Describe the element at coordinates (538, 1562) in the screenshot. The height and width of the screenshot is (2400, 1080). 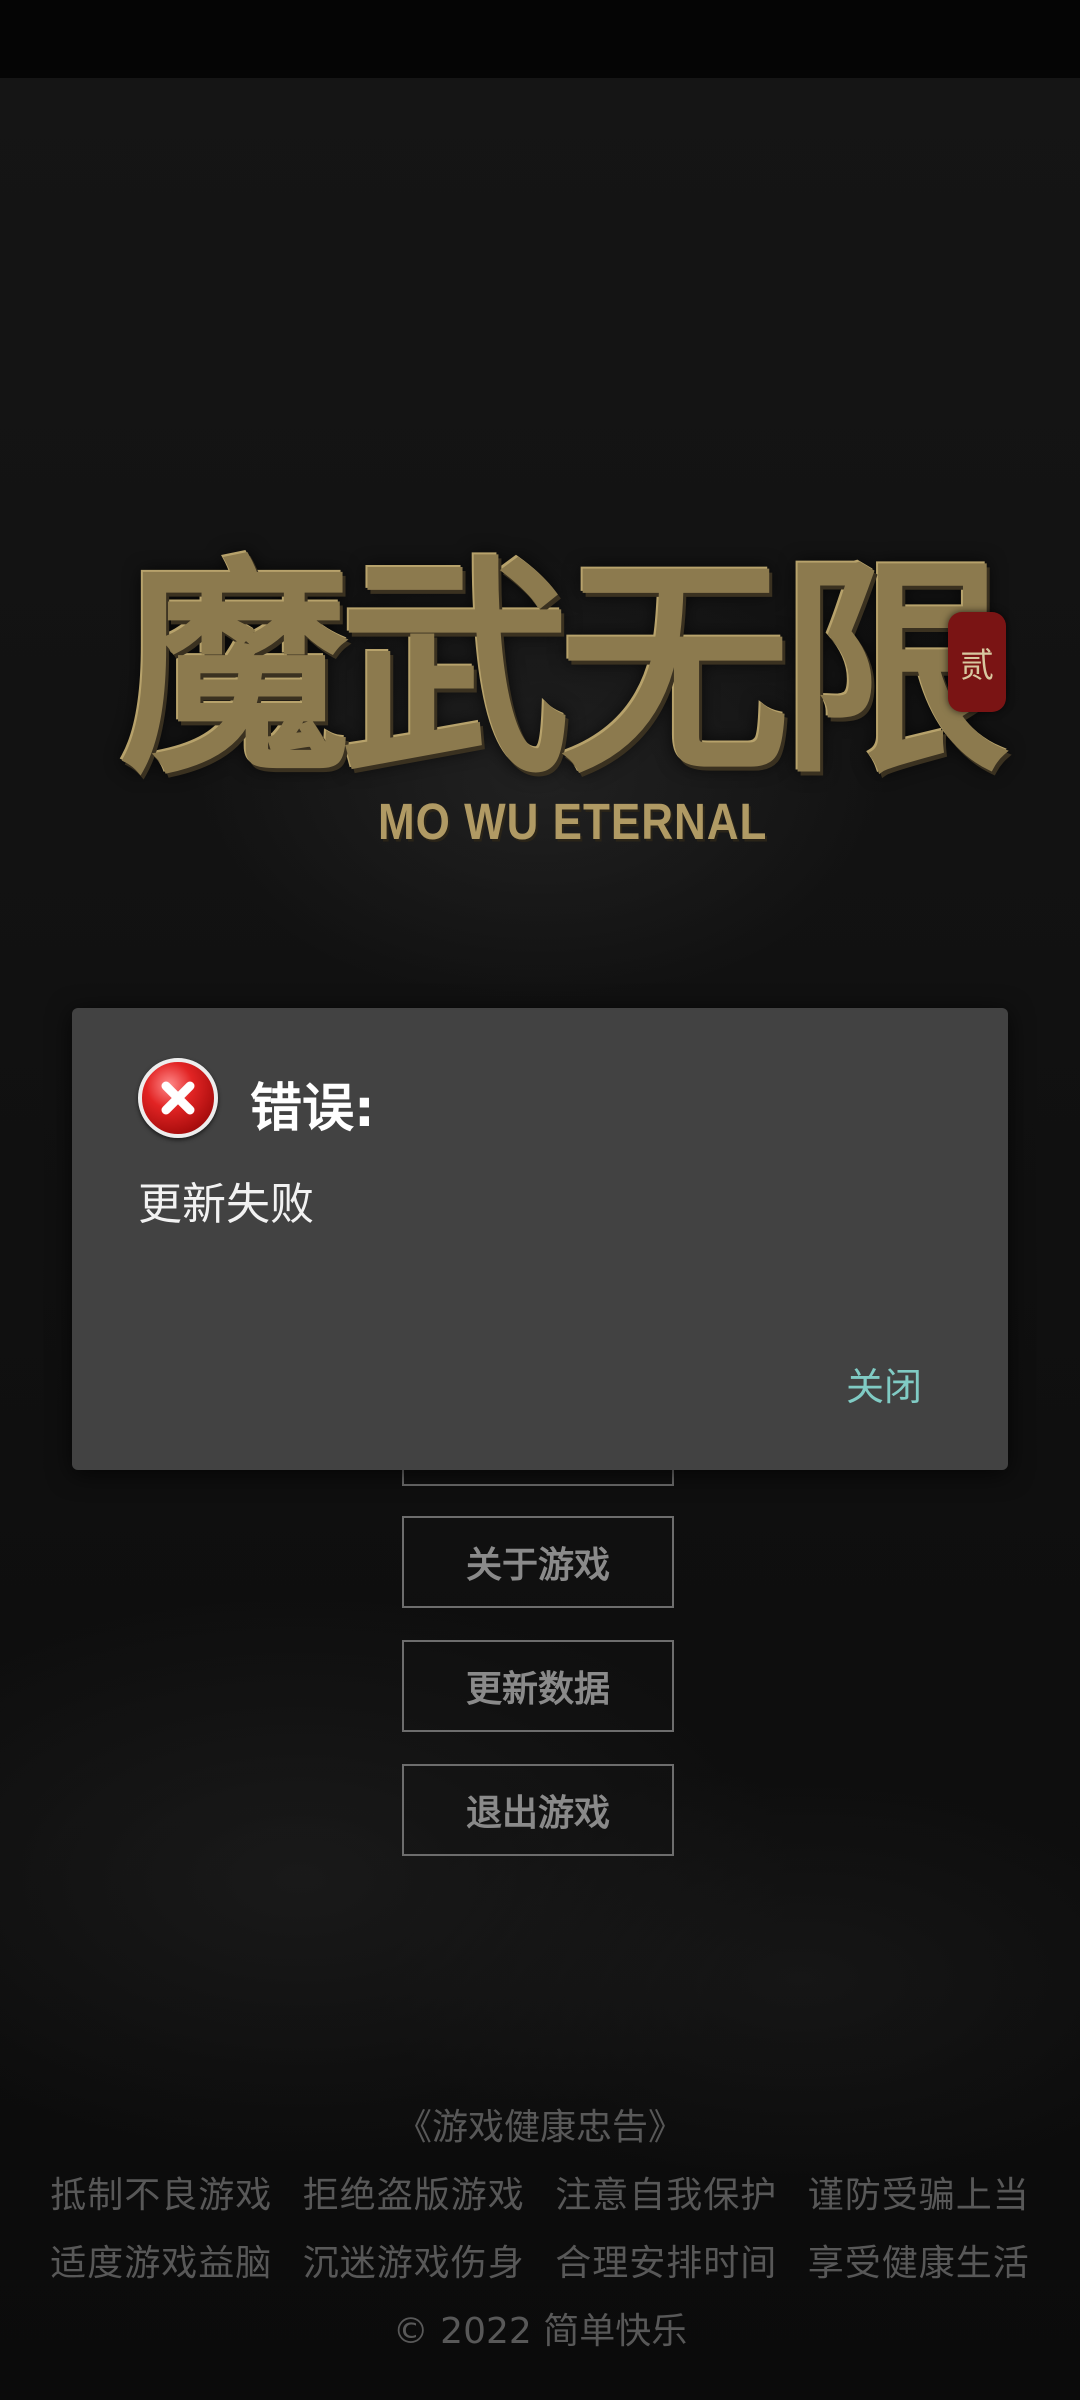
I see `about-game-button: 关于游戏` at that location.